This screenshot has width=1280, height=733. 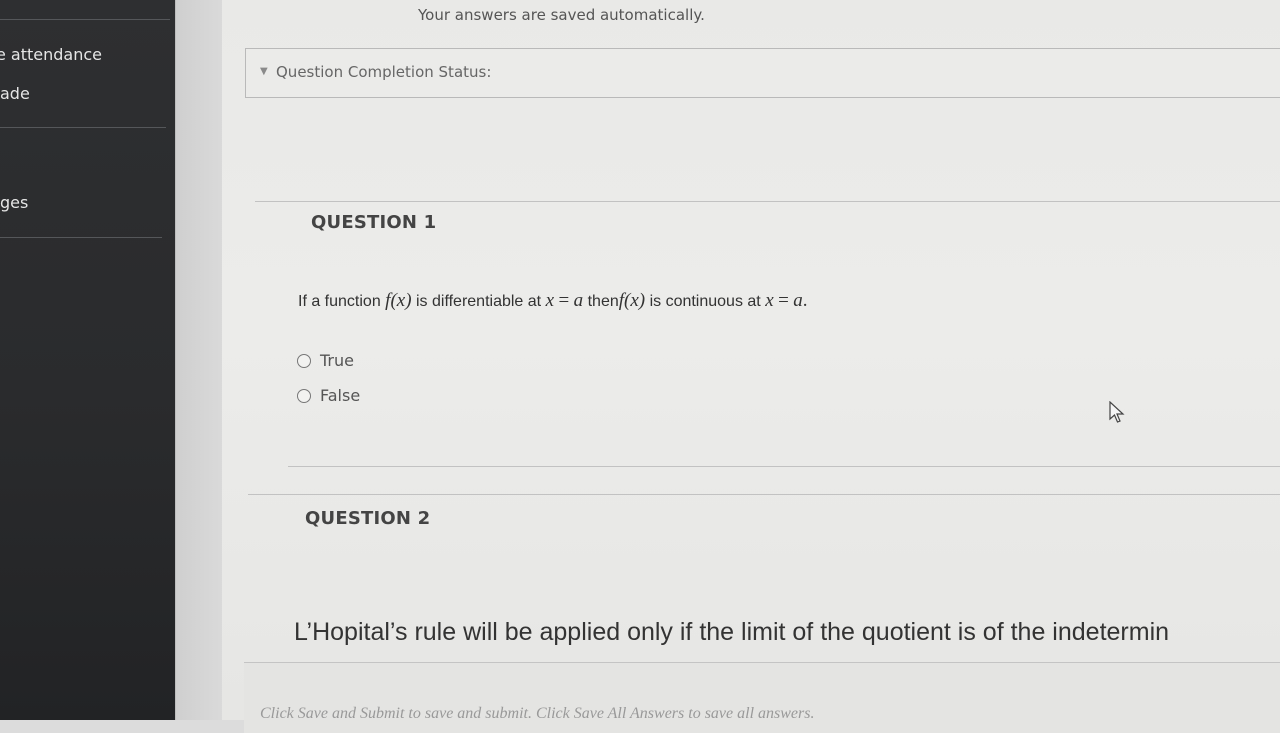 What do you see at coordinates (340, 395) in the screenshot?
I see `option-label: False` at bounding box center [340, 395].